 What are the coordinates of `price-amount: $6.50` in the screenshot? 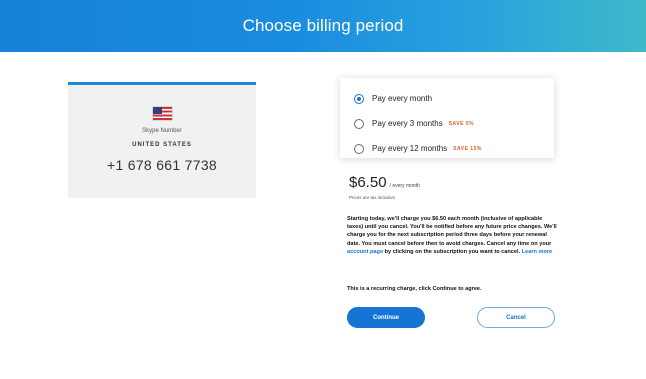 It's located at (368, 182).